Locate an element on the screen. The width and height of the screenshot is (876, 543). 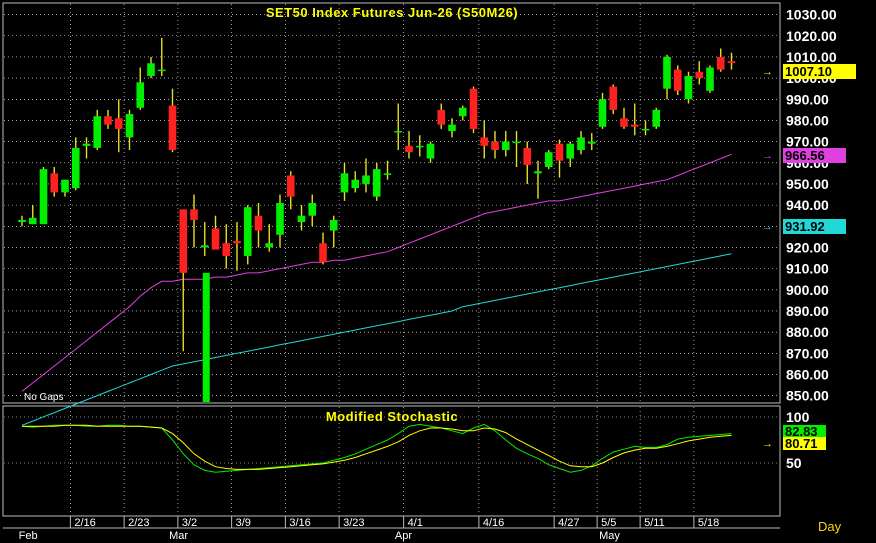
price-tick-label: 910.00 is located at coordinates (807, 269).